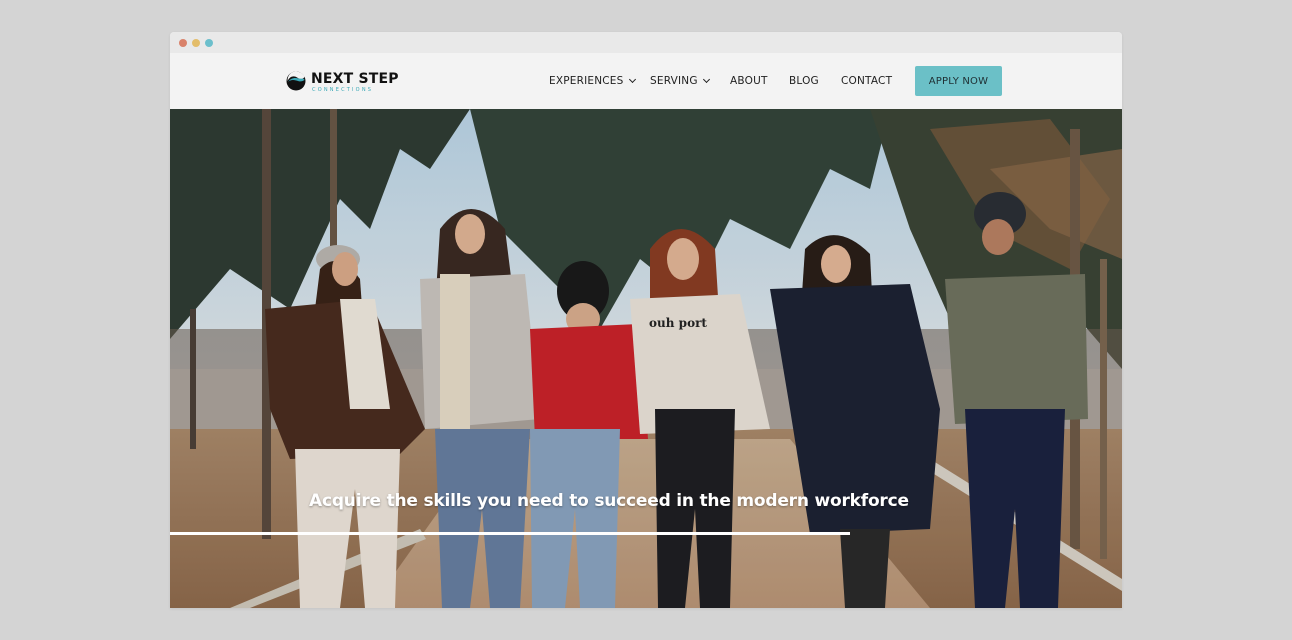 The image size is (1292, 640). What do you see at coordinates (209, 43) in the screenshot?
I see `window-maximize-dot` at bounding box center [209, 43].